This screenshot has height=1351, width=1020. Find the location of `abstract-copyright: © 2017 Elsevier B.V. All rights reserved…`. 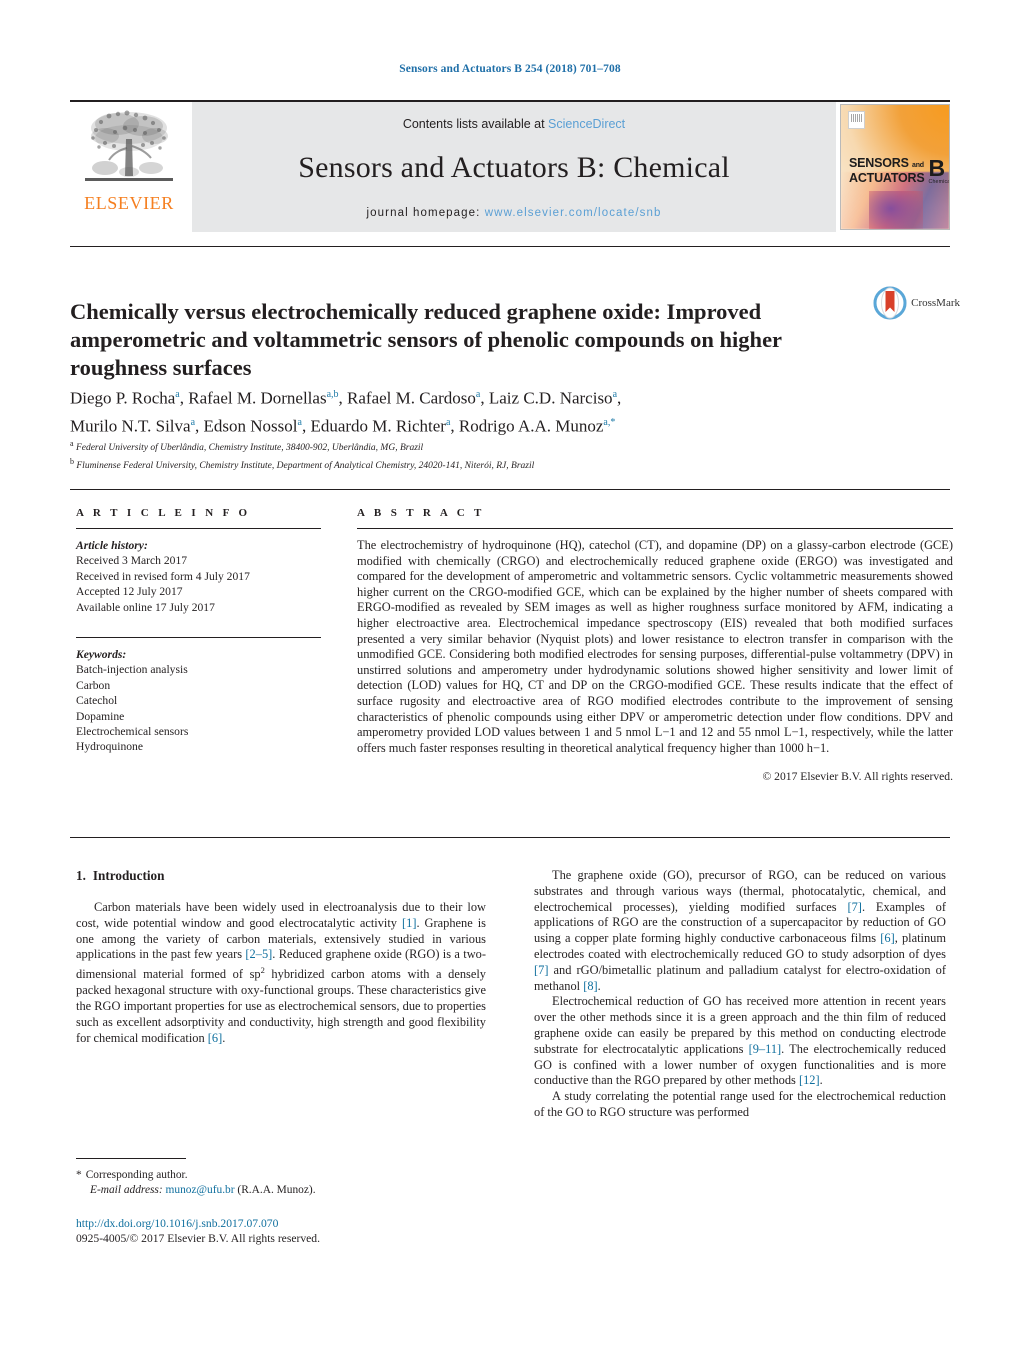

abstract-copyright: © 2017 Elsevier B.V. All rights reserved… is located at coordinates (857, 777).